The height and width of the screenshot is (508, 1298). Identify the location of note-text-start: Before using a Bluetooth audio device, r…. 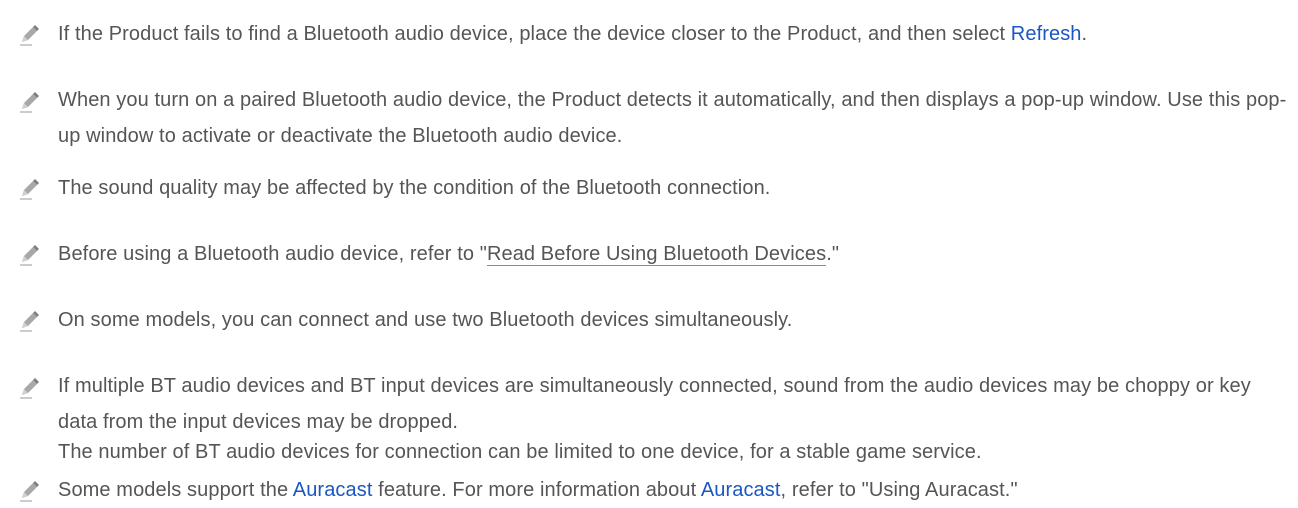
(272, 254).